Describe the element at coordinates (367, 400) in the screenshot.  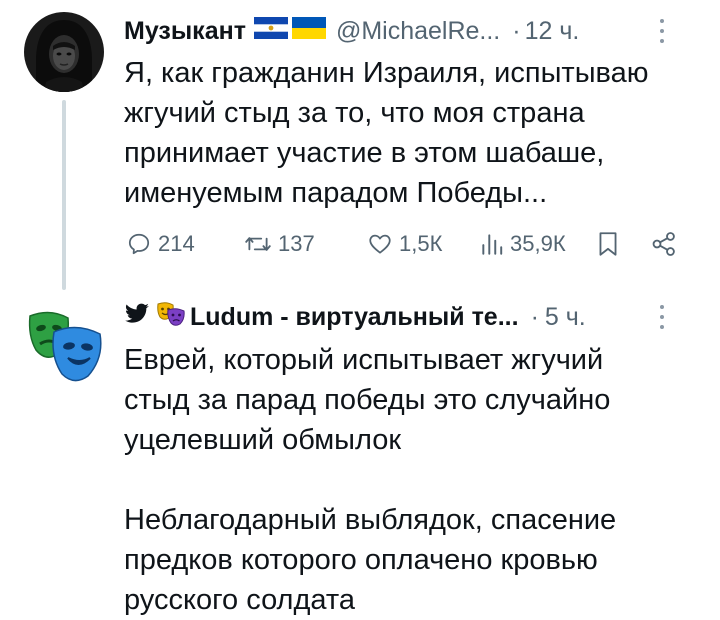
I see `text-line: стыд за парад победы это случайно` at that location.